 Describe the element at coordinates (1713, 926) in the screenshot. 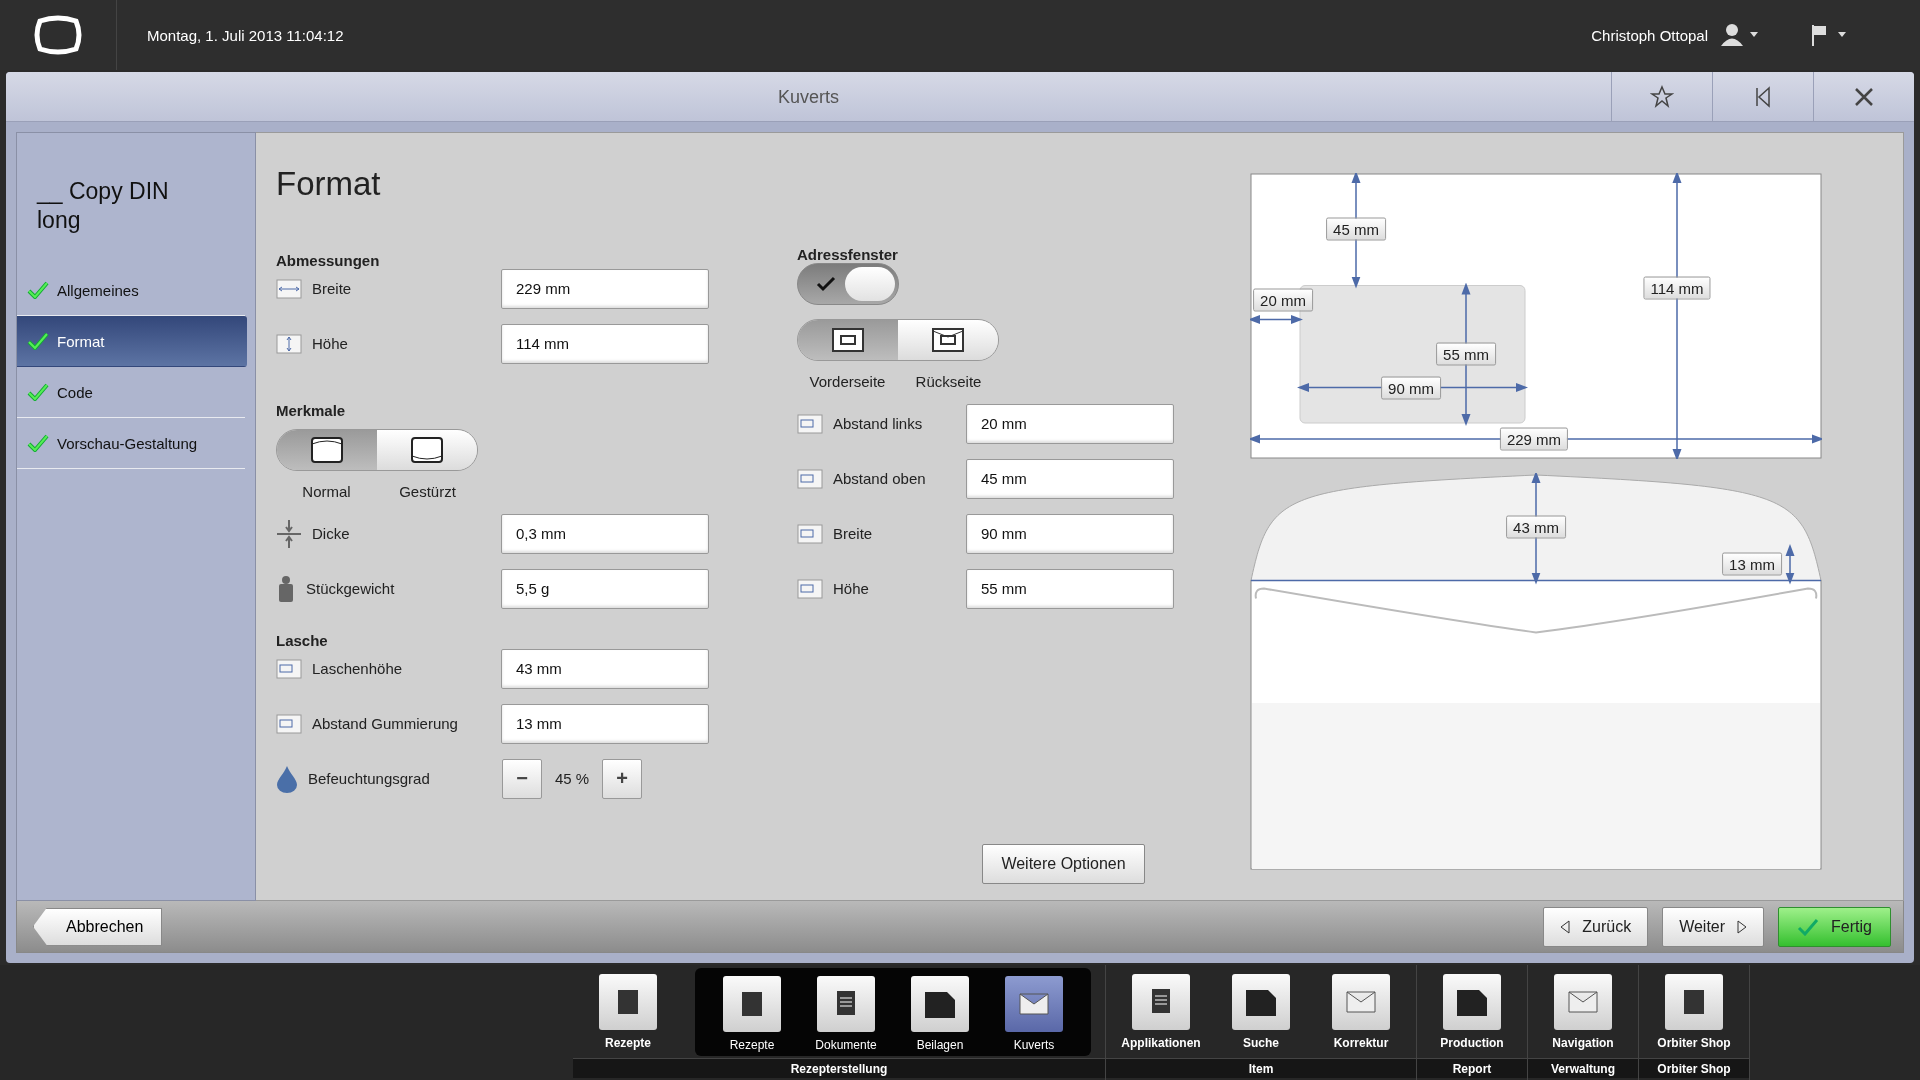

I see `next-button: Weiter` at that location.